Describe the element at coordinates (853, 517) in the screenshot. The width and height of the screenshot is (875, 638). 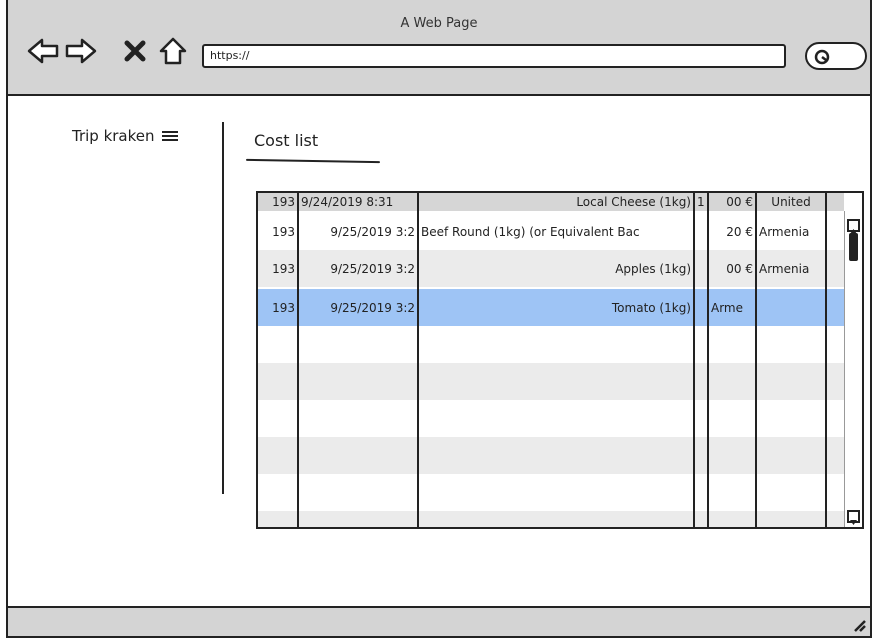
I see `scroll-down-button` at that location.